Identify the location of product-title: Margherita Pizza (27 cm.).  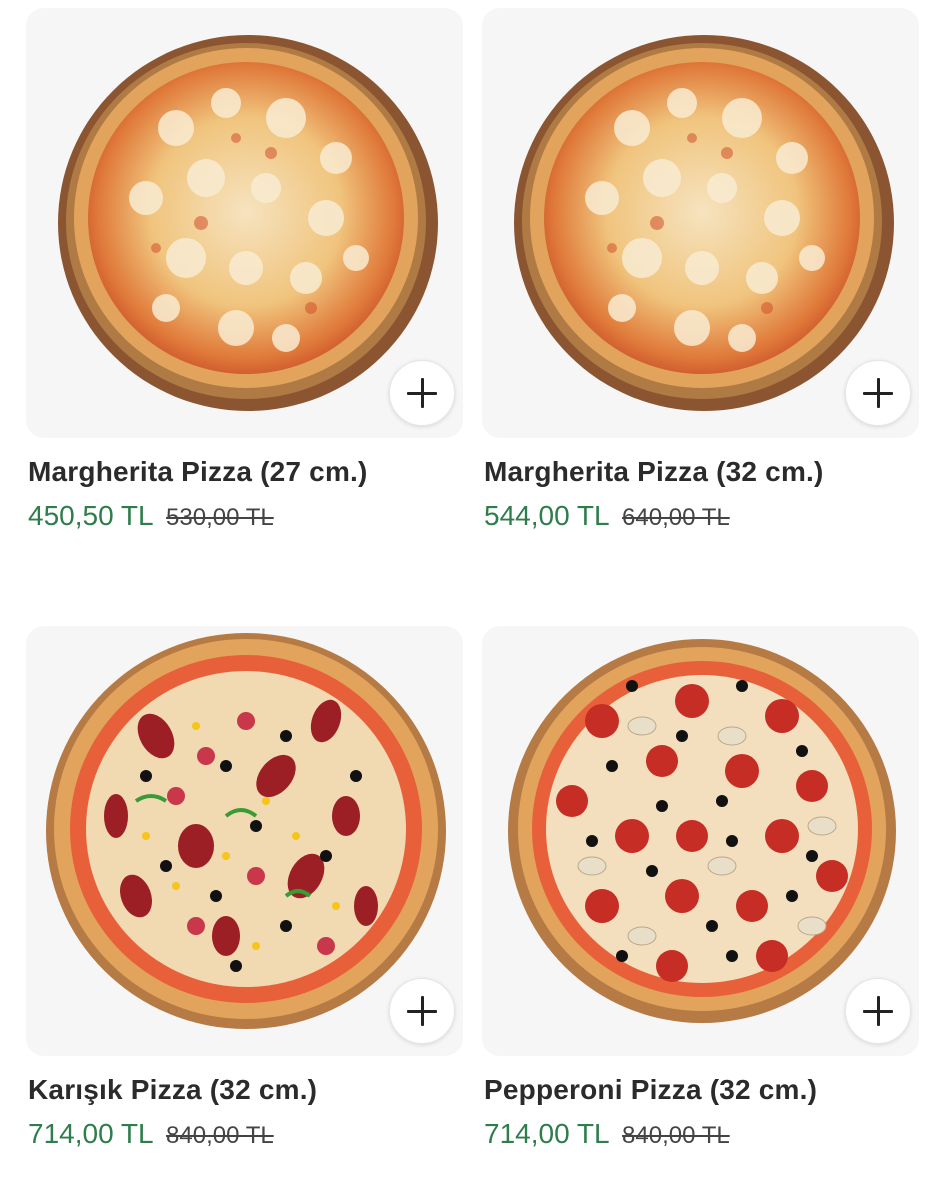
(198, 471).